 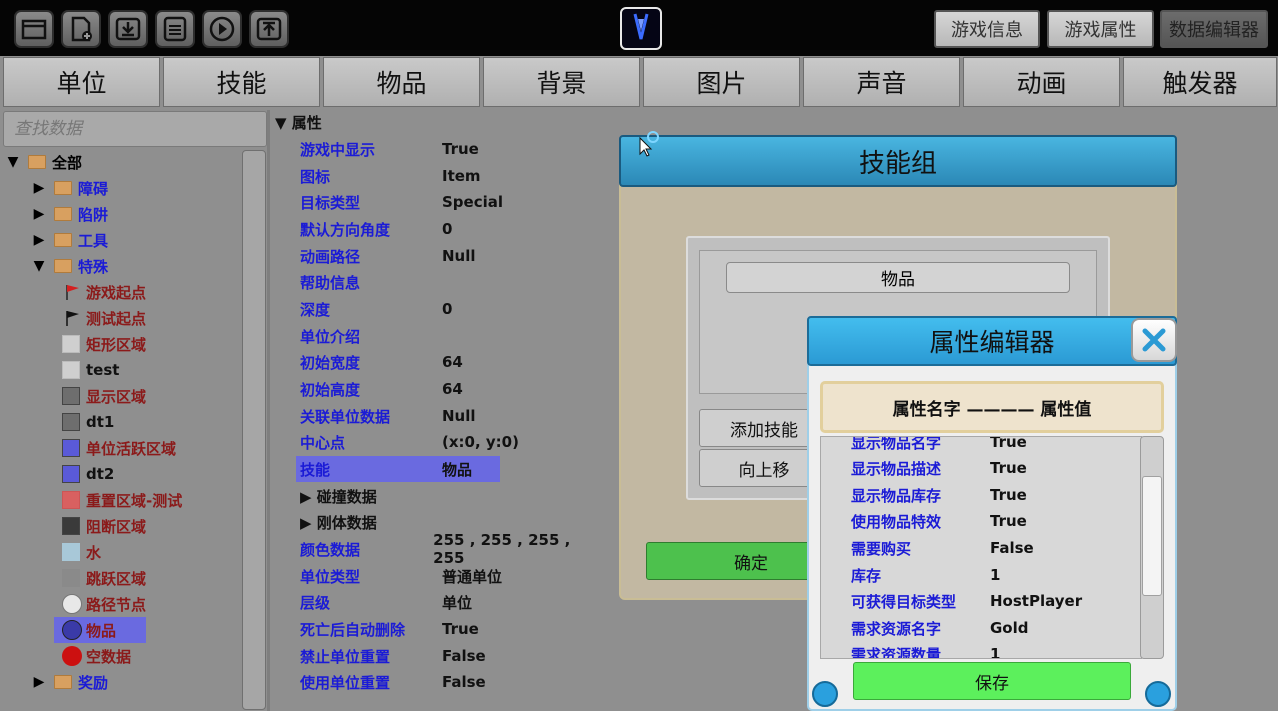 What do you see at coordinates (898, 161) in the screenshot?
I see `skill-group-title: 技能组` at bounding box center [898, 161].